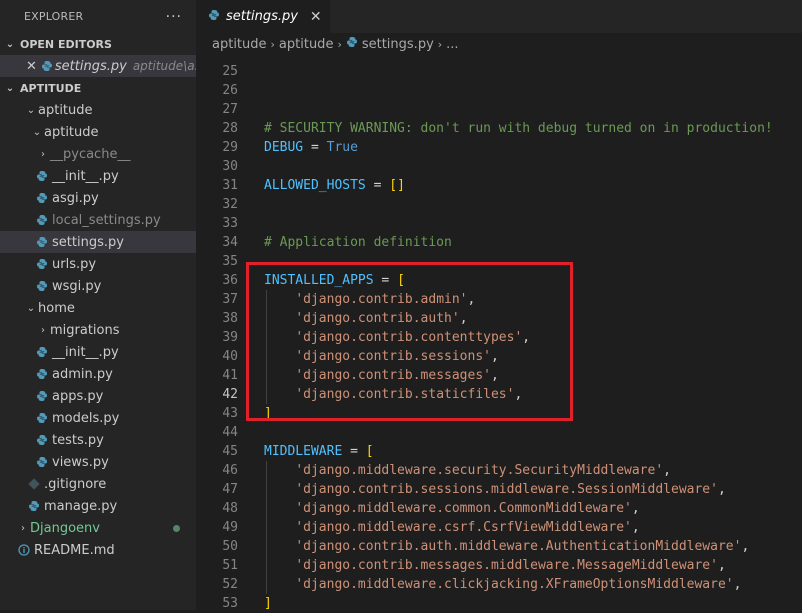 The height and width of the screenshot is (613, 802). What do you see at coordinates (90, 154) in the screenshot?
I see `tree-item-label: __pycache__` at bounding box center [90, 154].